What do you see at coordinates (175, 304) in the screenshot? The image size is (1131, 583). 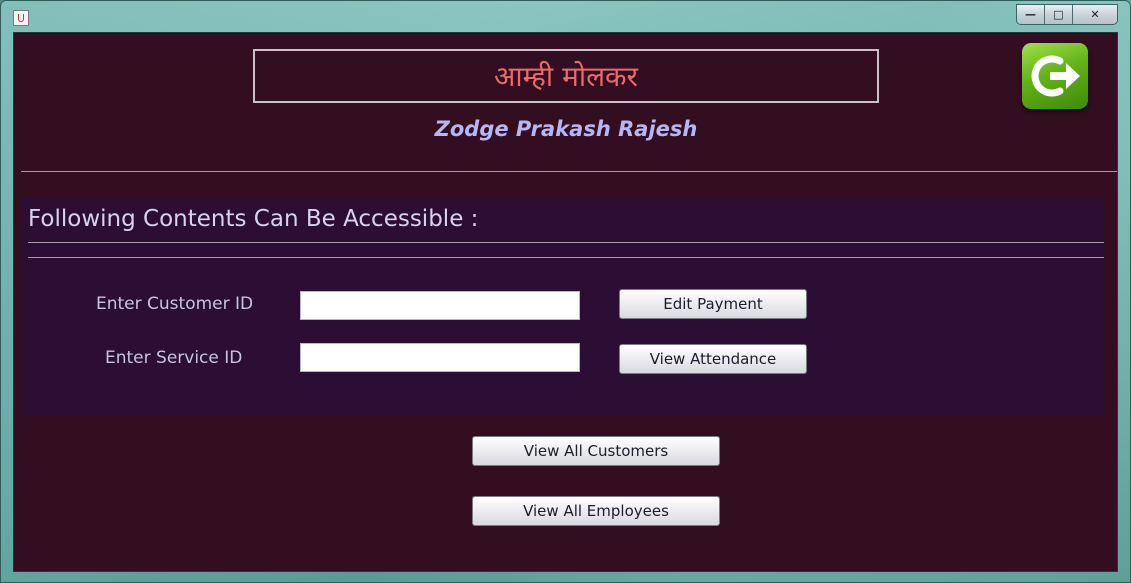 I see `customer-id-label: Enter Customer ID` at bounding box center [175, 304].